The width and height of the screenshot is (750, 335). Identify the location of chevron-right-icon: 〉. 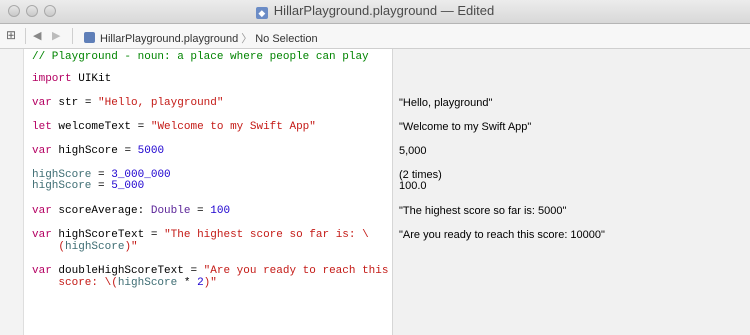
(247, 39).